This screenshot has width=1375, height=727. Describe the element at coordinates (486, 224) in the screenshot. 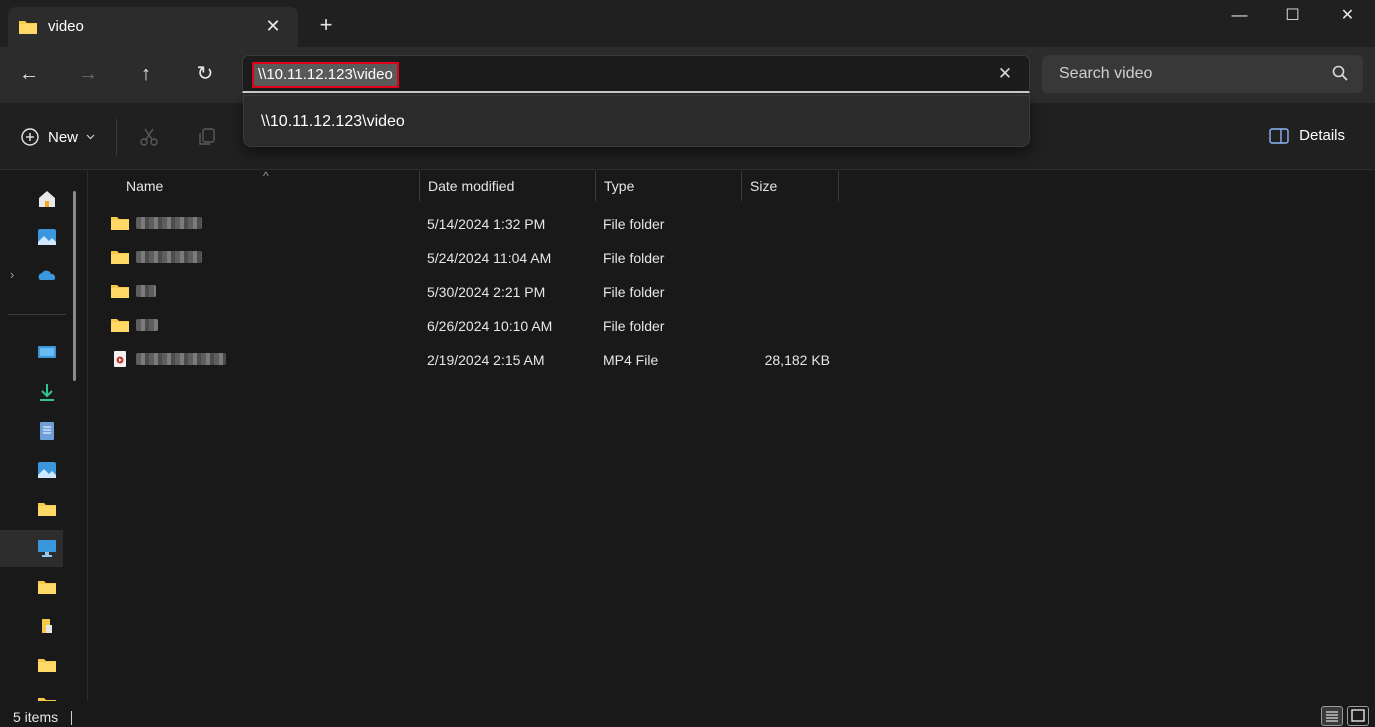

I see `file-date: 5/14/2024 1:32 PM` at that location.